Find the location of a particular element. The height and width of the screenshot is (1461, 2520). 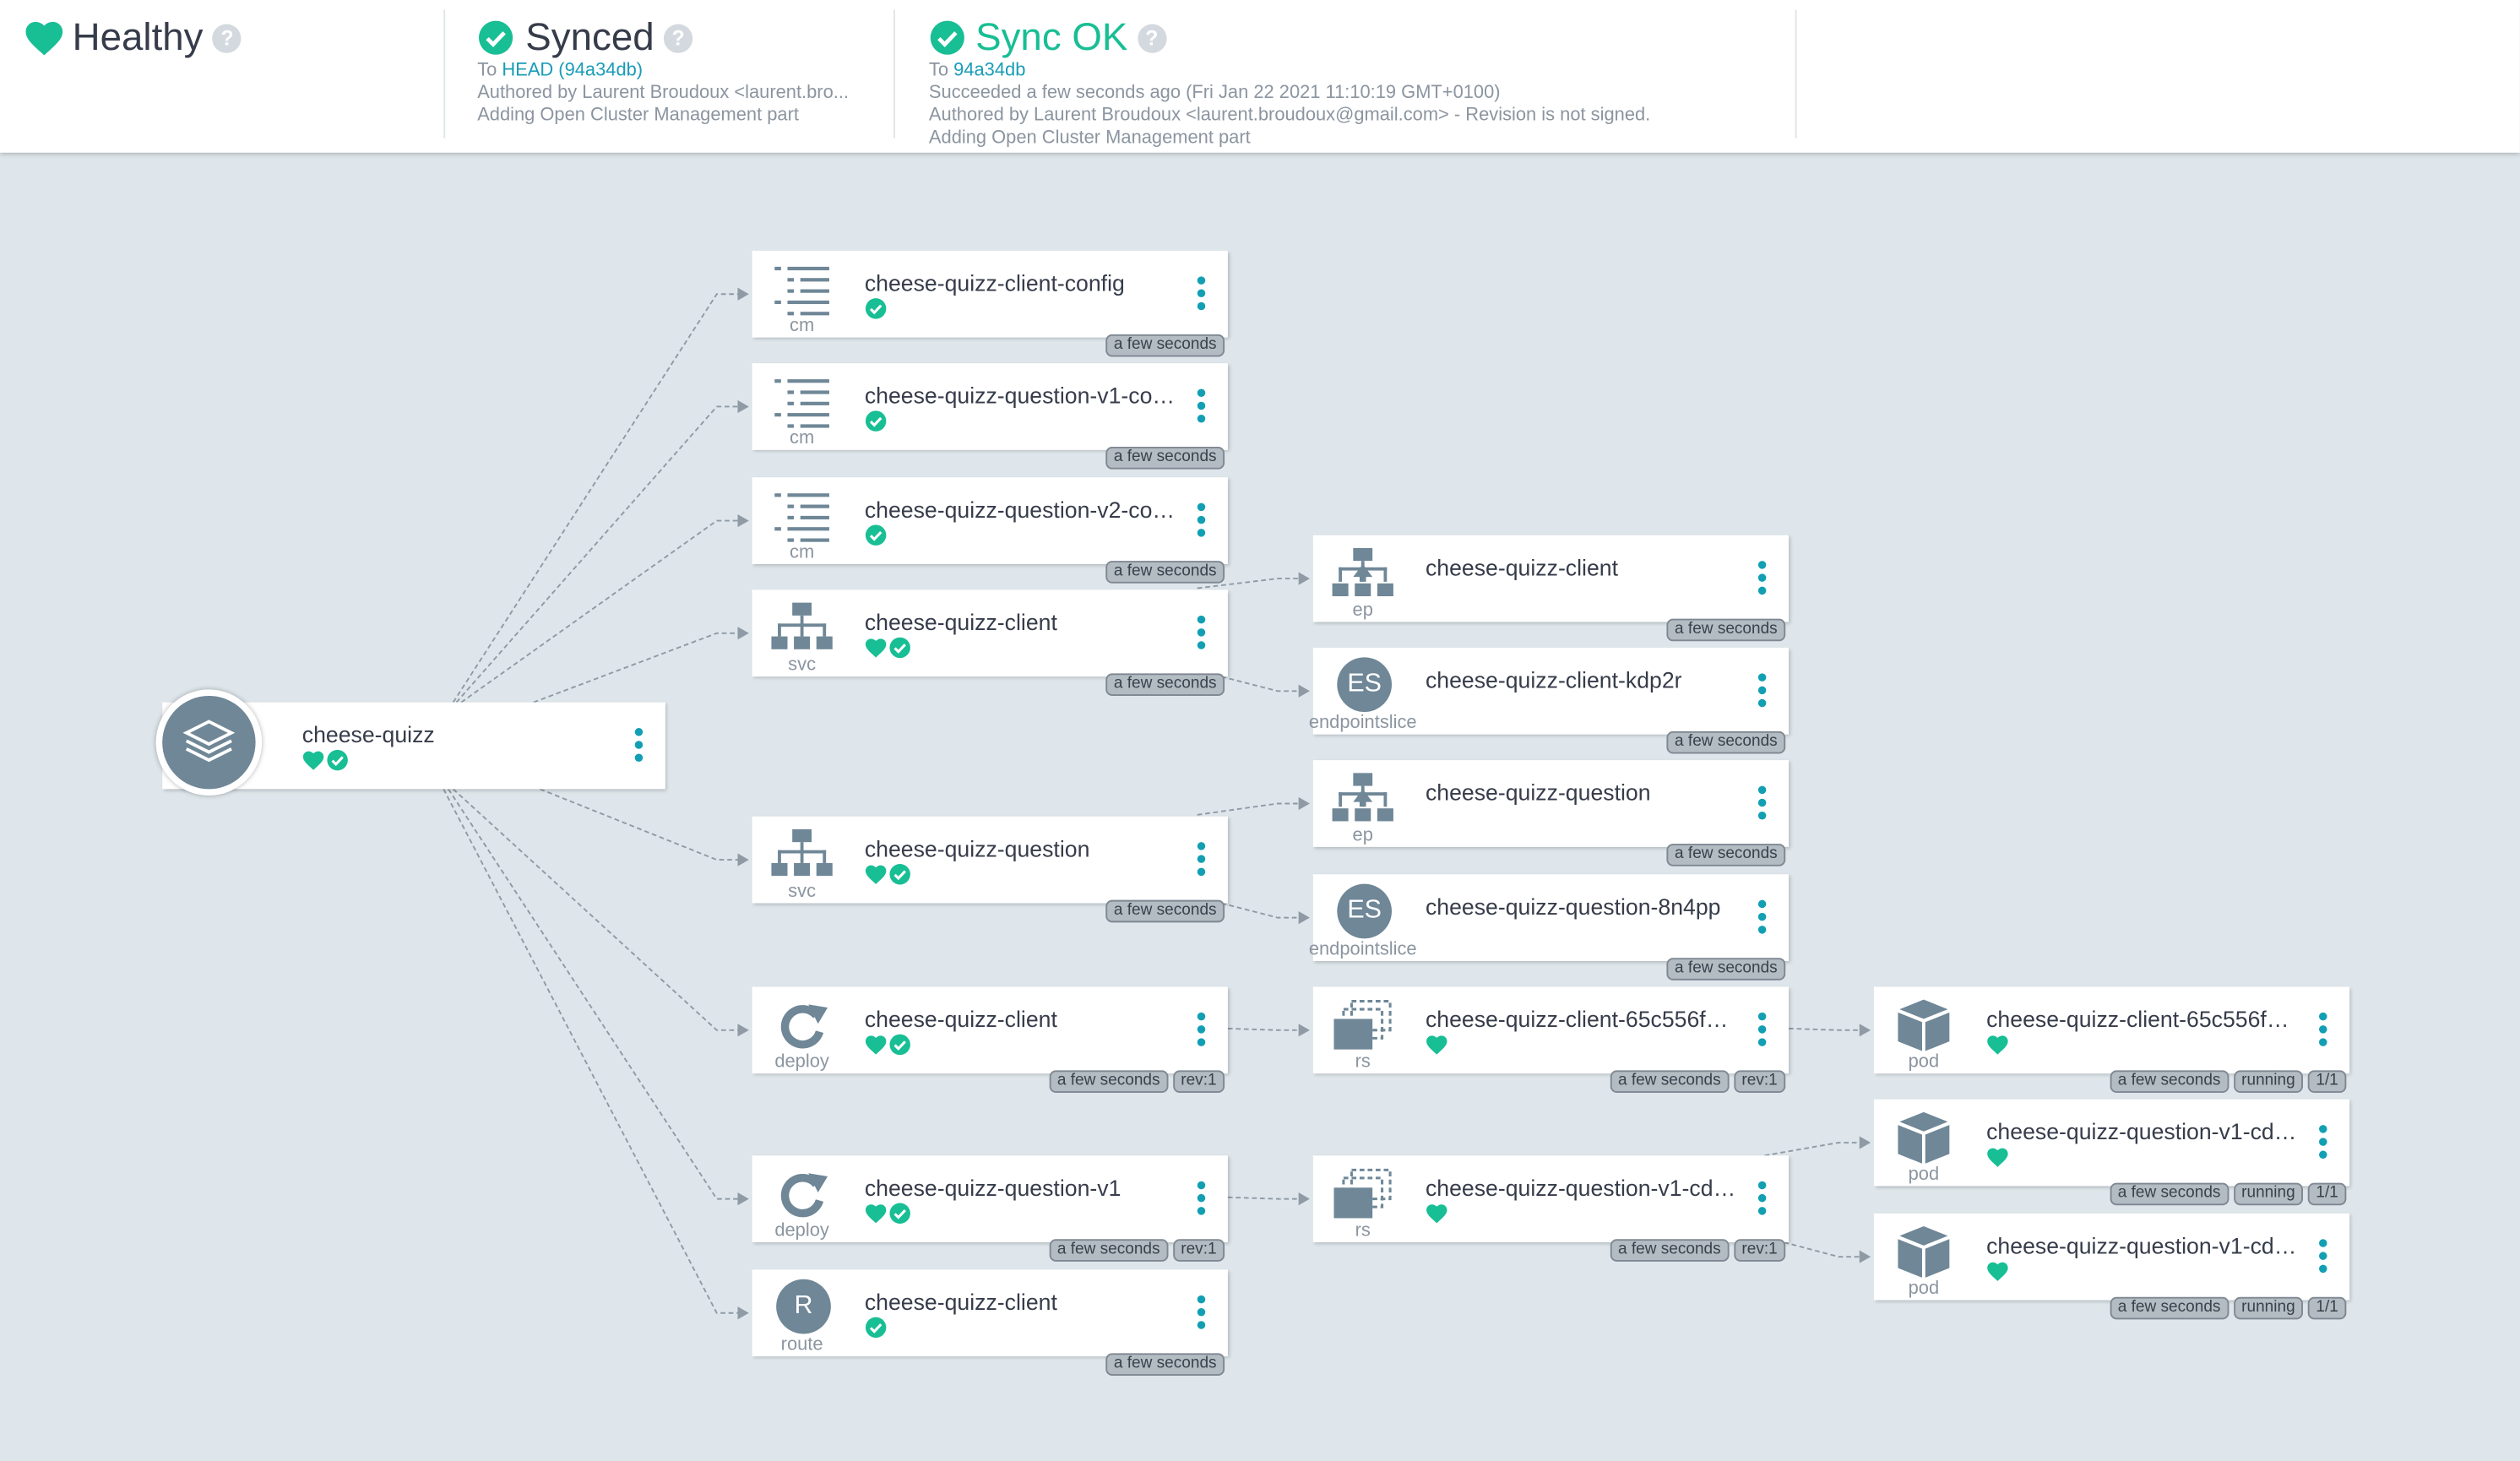

replicaset-icon is located at coordinates (1363, 1194).